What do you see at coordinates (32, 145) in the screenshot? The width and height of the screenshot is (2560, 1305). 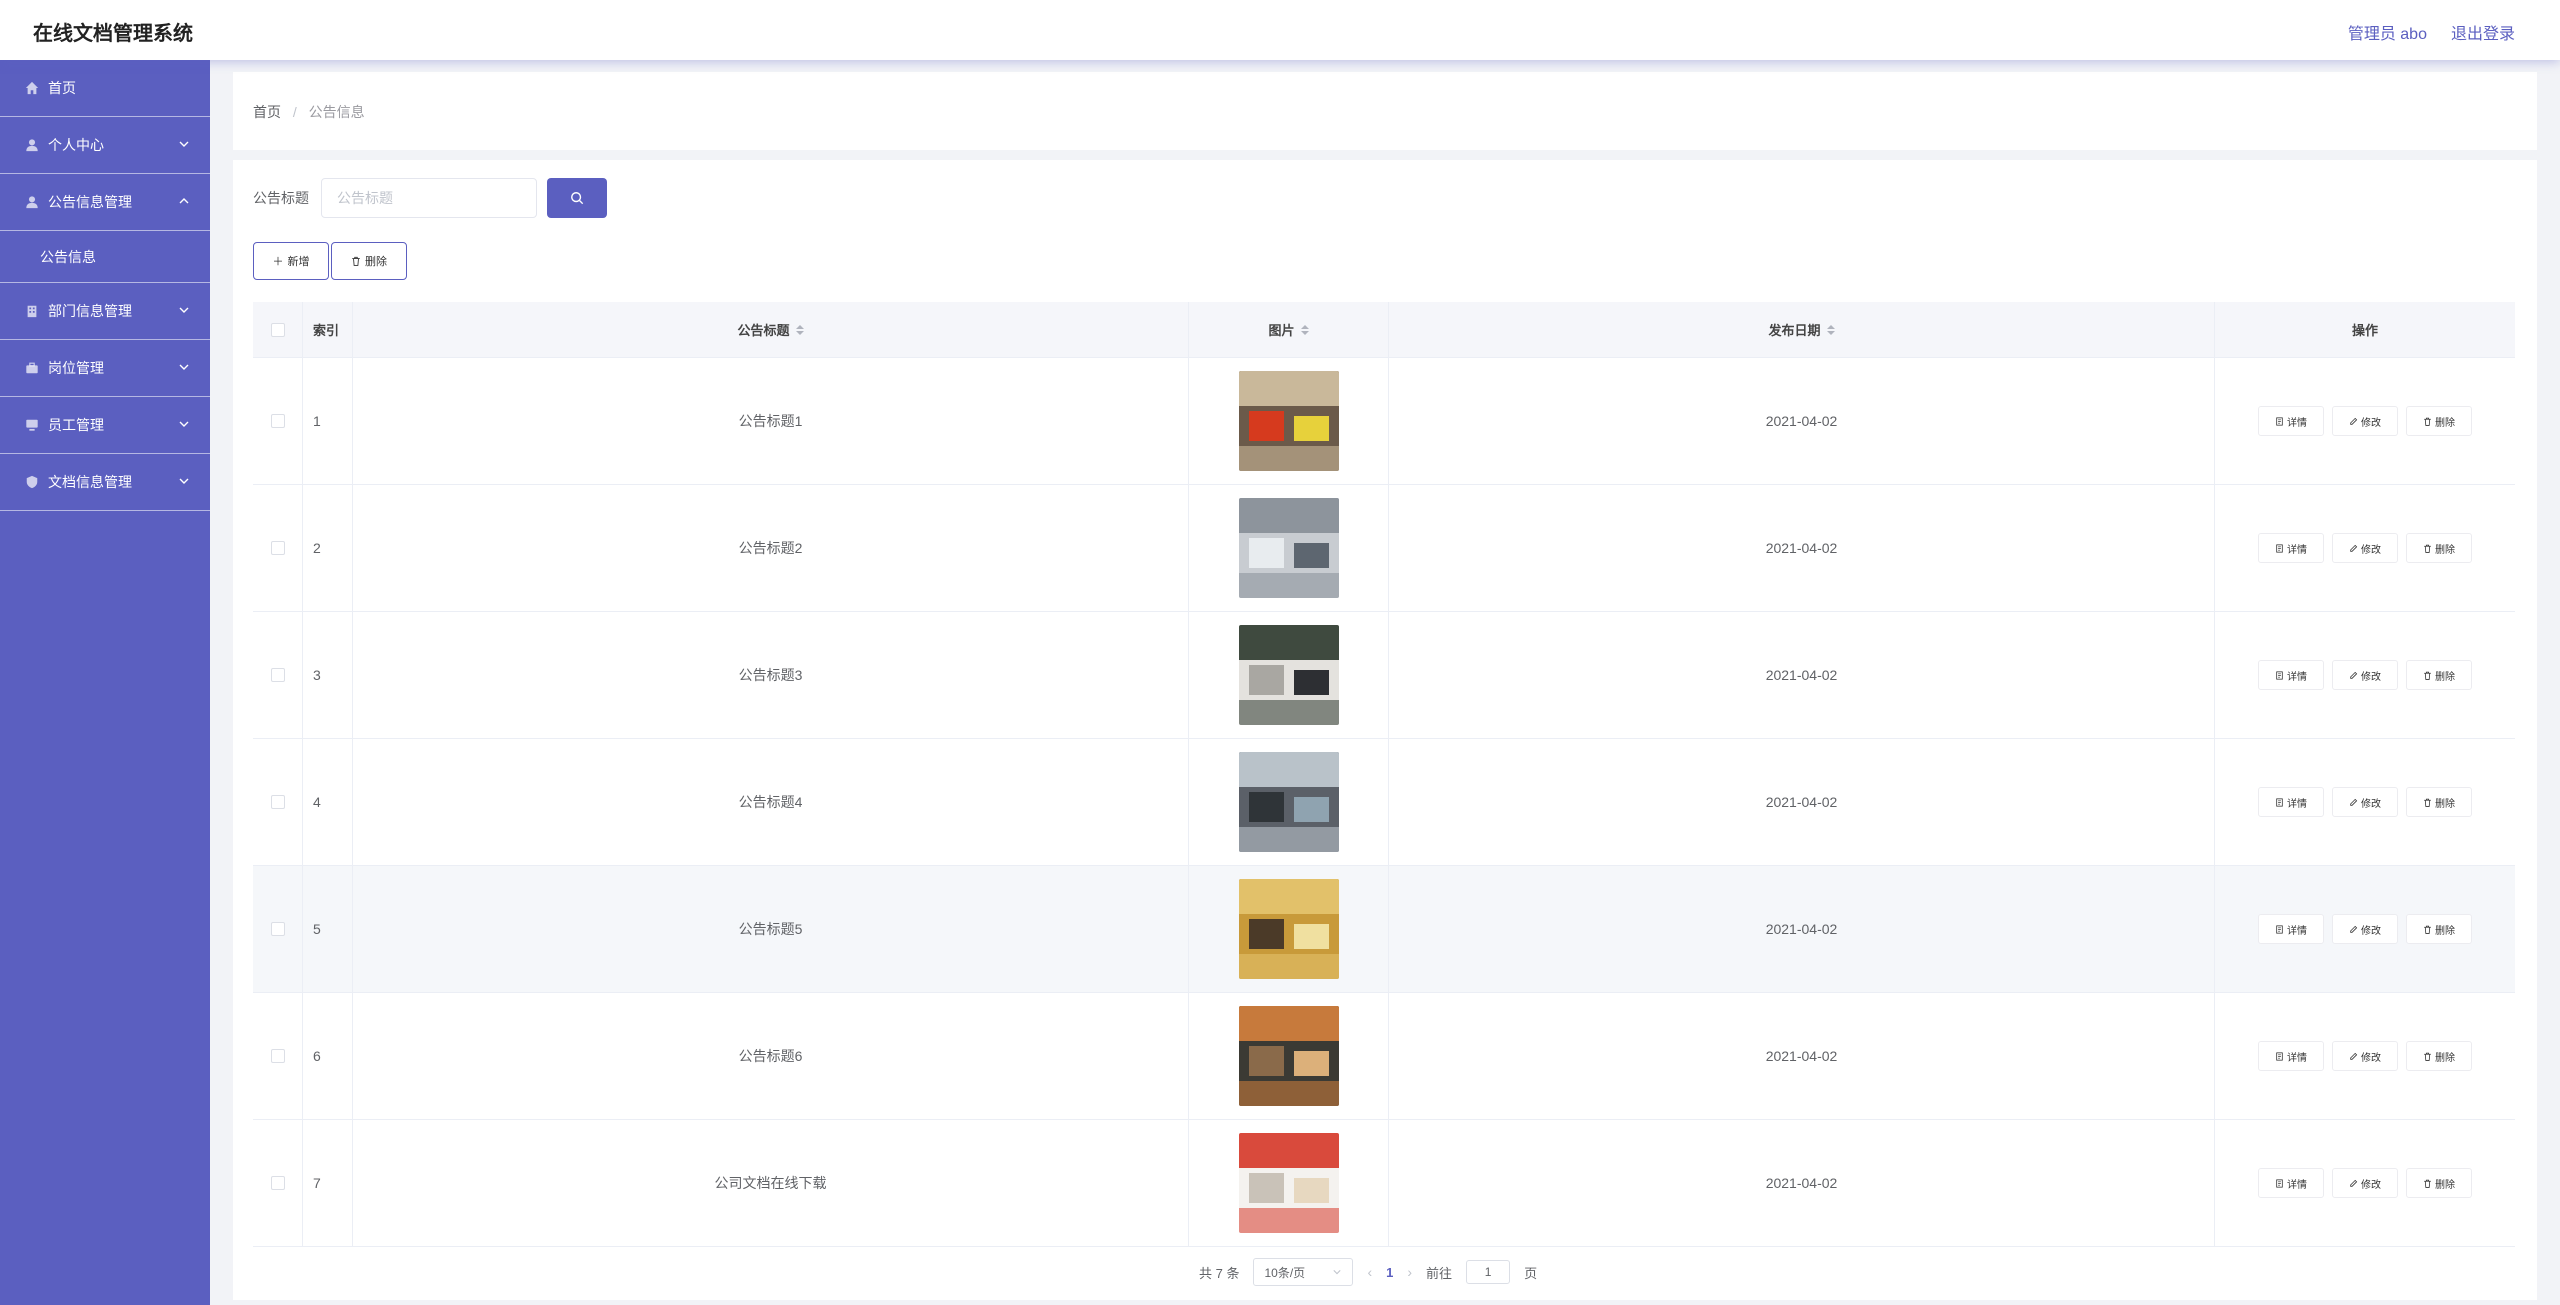 I see `user-icon` at bounding box center [32, 145].